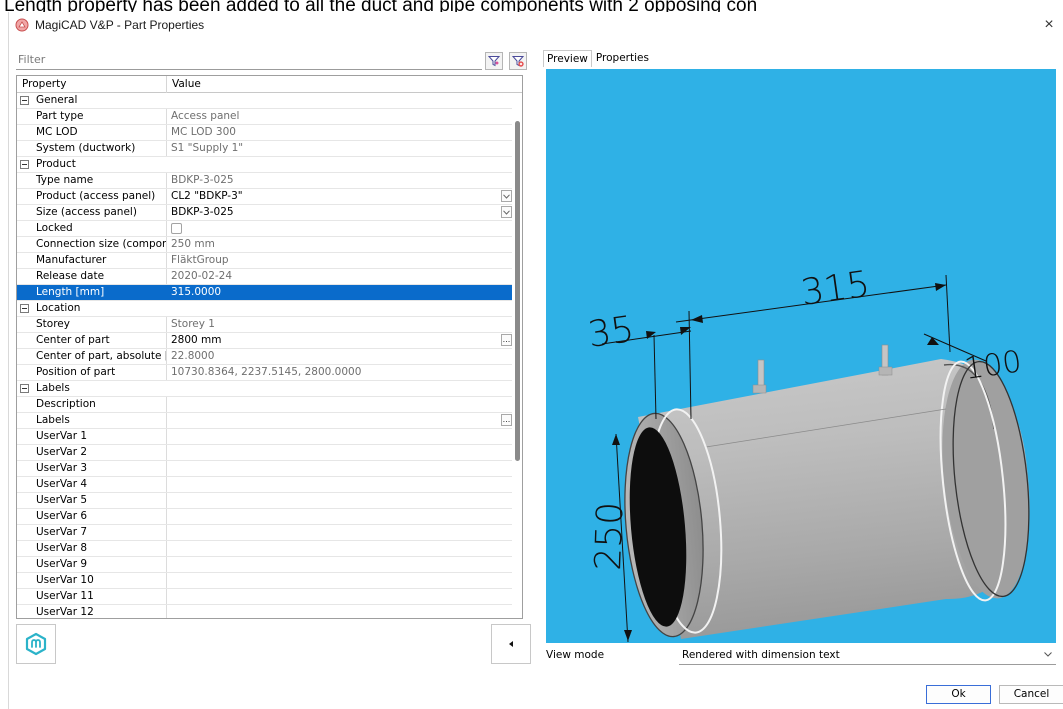 The height and width of the screenshot is (709, 1063). I want to click on property-value-text: MC LOD 300, so click(203, 132).